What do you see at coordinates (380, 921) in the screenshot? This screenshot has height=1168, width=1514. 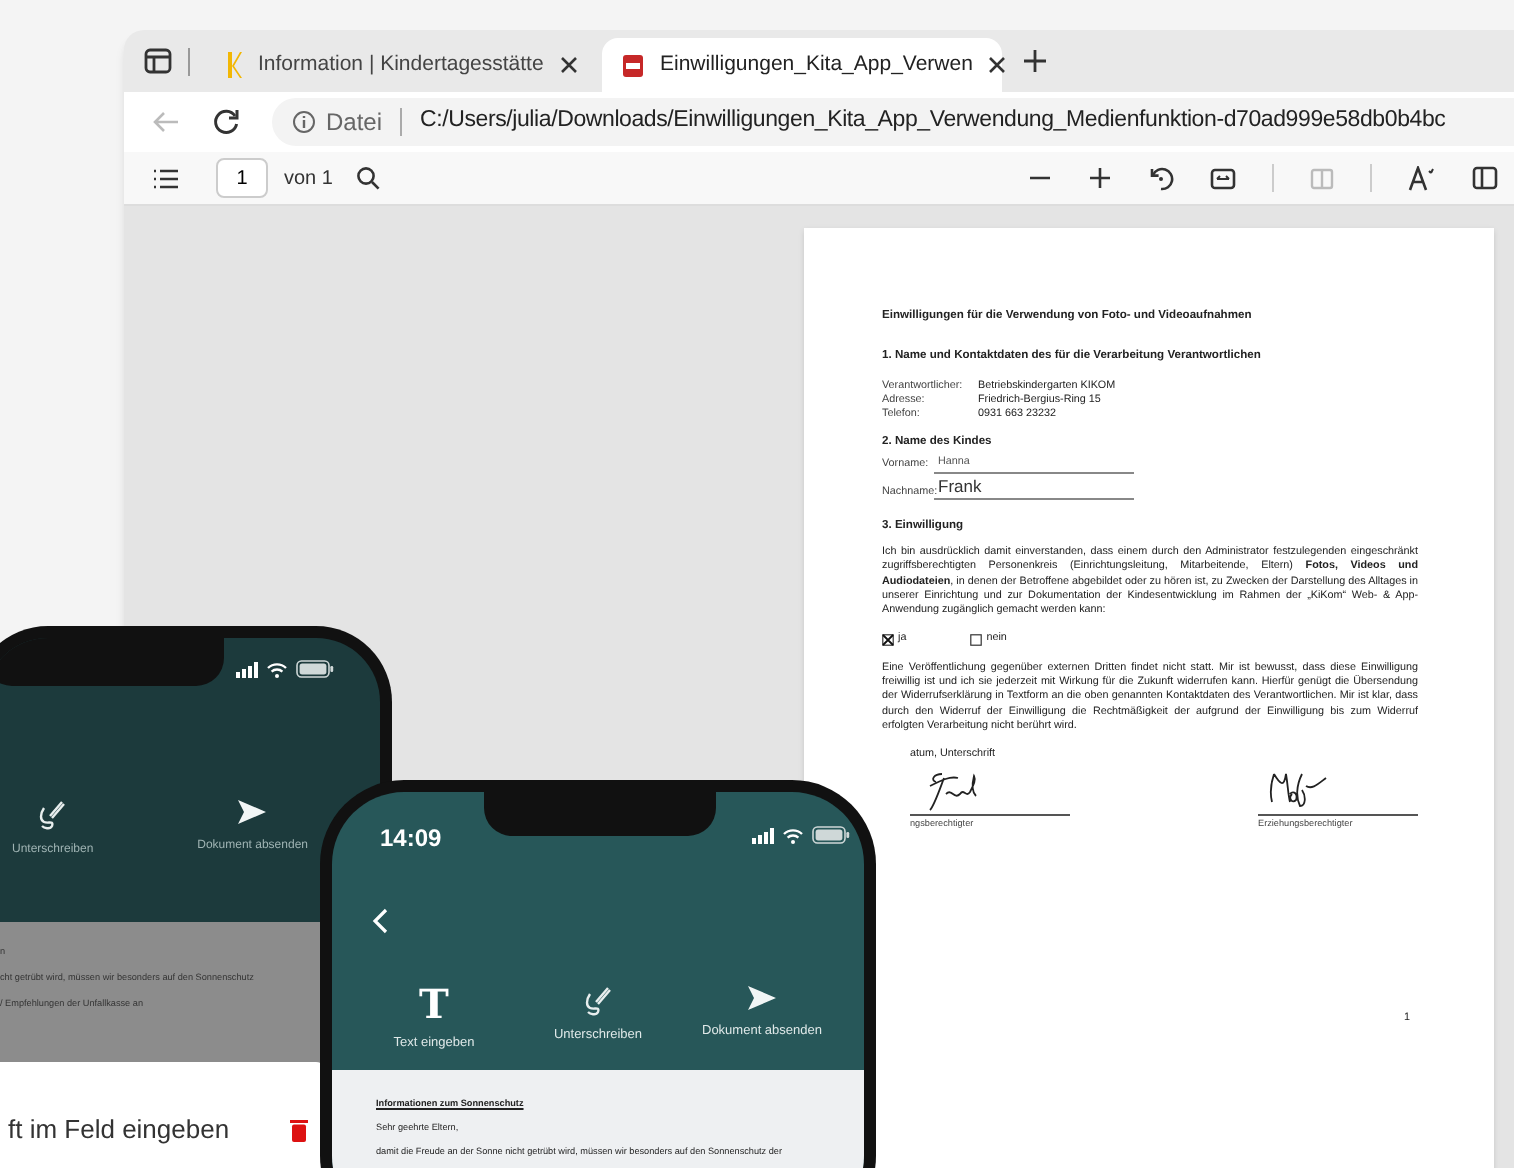 I see `back-chevron-icon` at bounding box center [380, 921].